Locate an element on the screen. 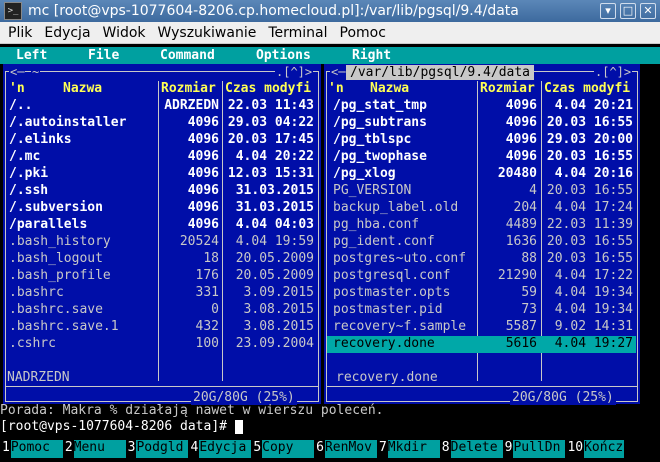  file-row: /.. ADRZEDN 22.03 11:43 is located at coordinates (161, 106).